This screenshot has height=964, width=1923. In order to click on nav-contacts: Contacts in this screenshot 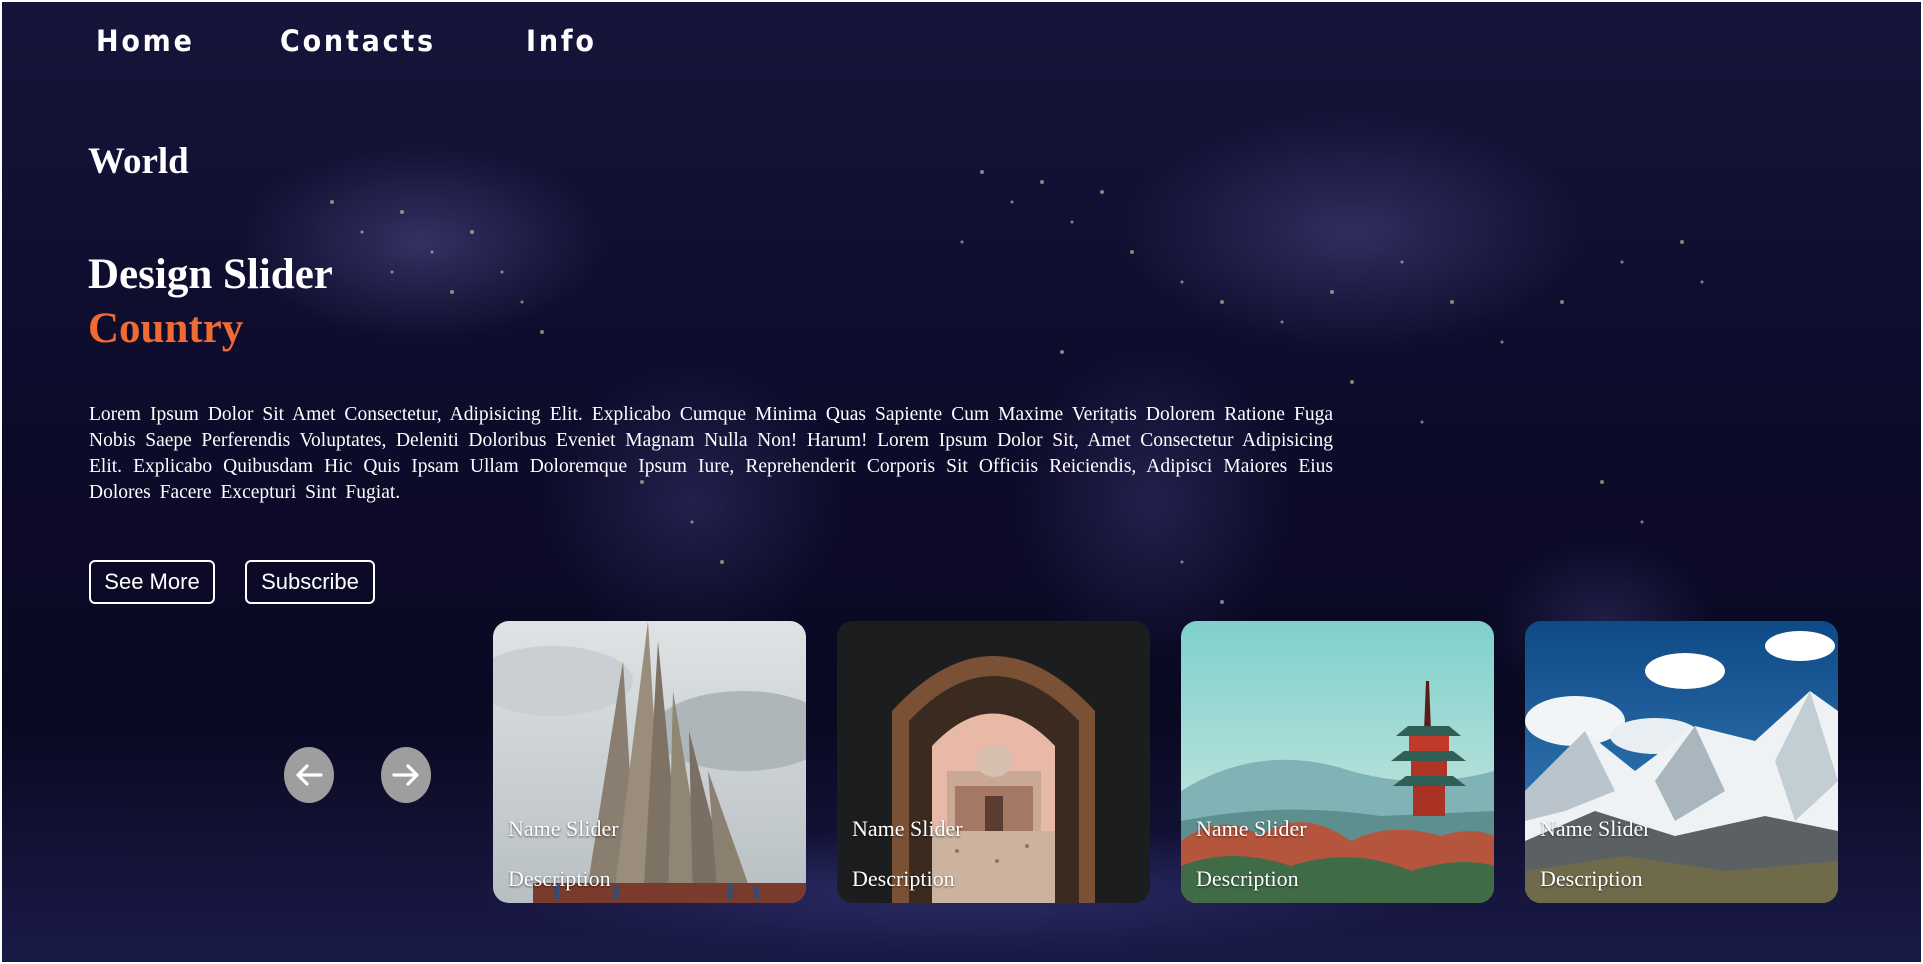, I will do `click(358, 41)`.